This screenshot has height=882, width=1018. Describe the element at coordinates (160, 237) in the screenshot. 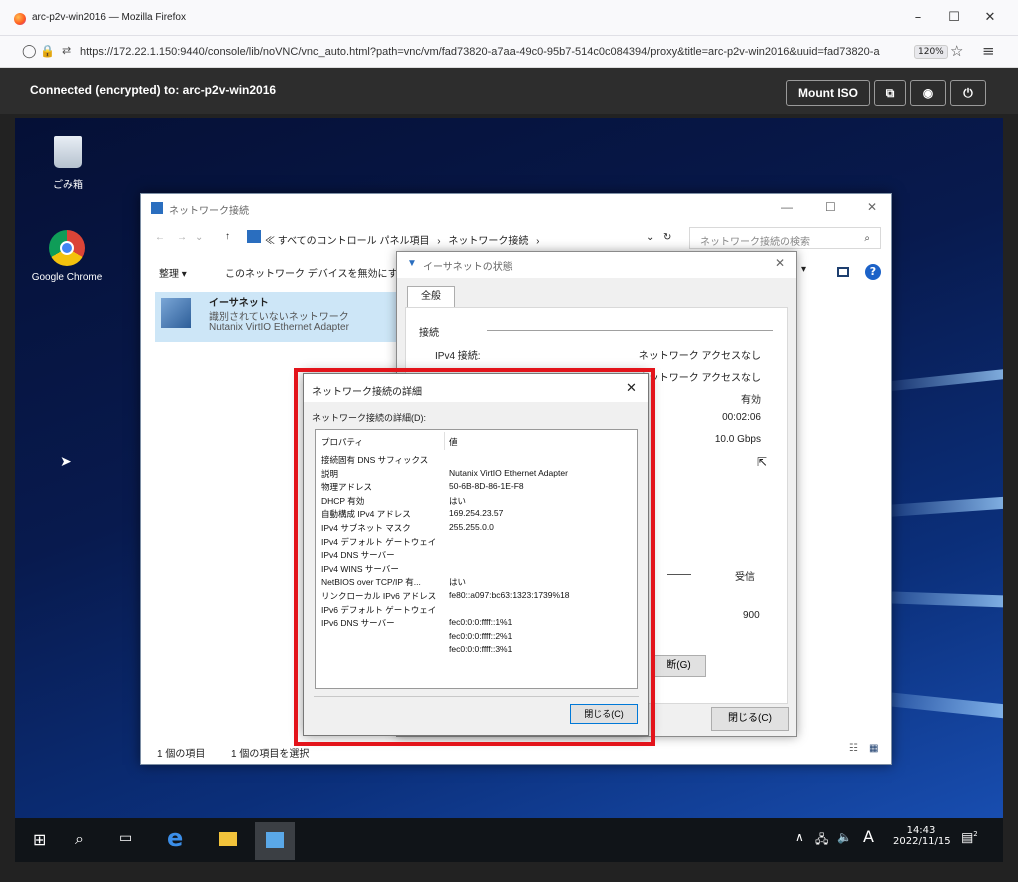

I see `back-icon: ←` at that location.